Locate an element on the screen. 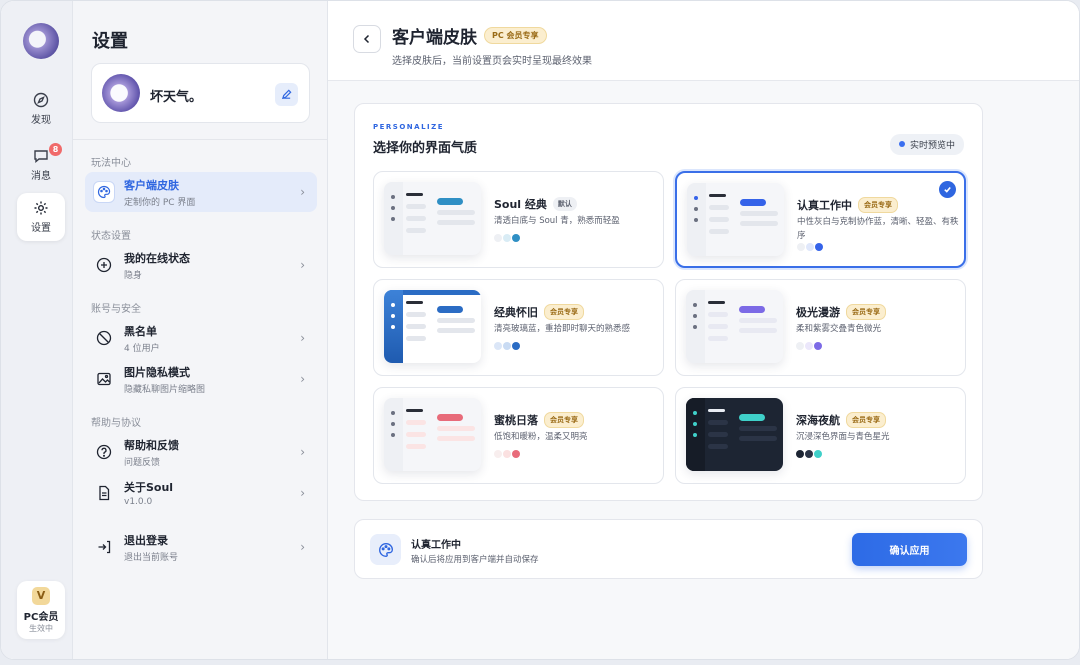  menu-item-subtitle: 问题反馈 is located at coordinates (142, 462).